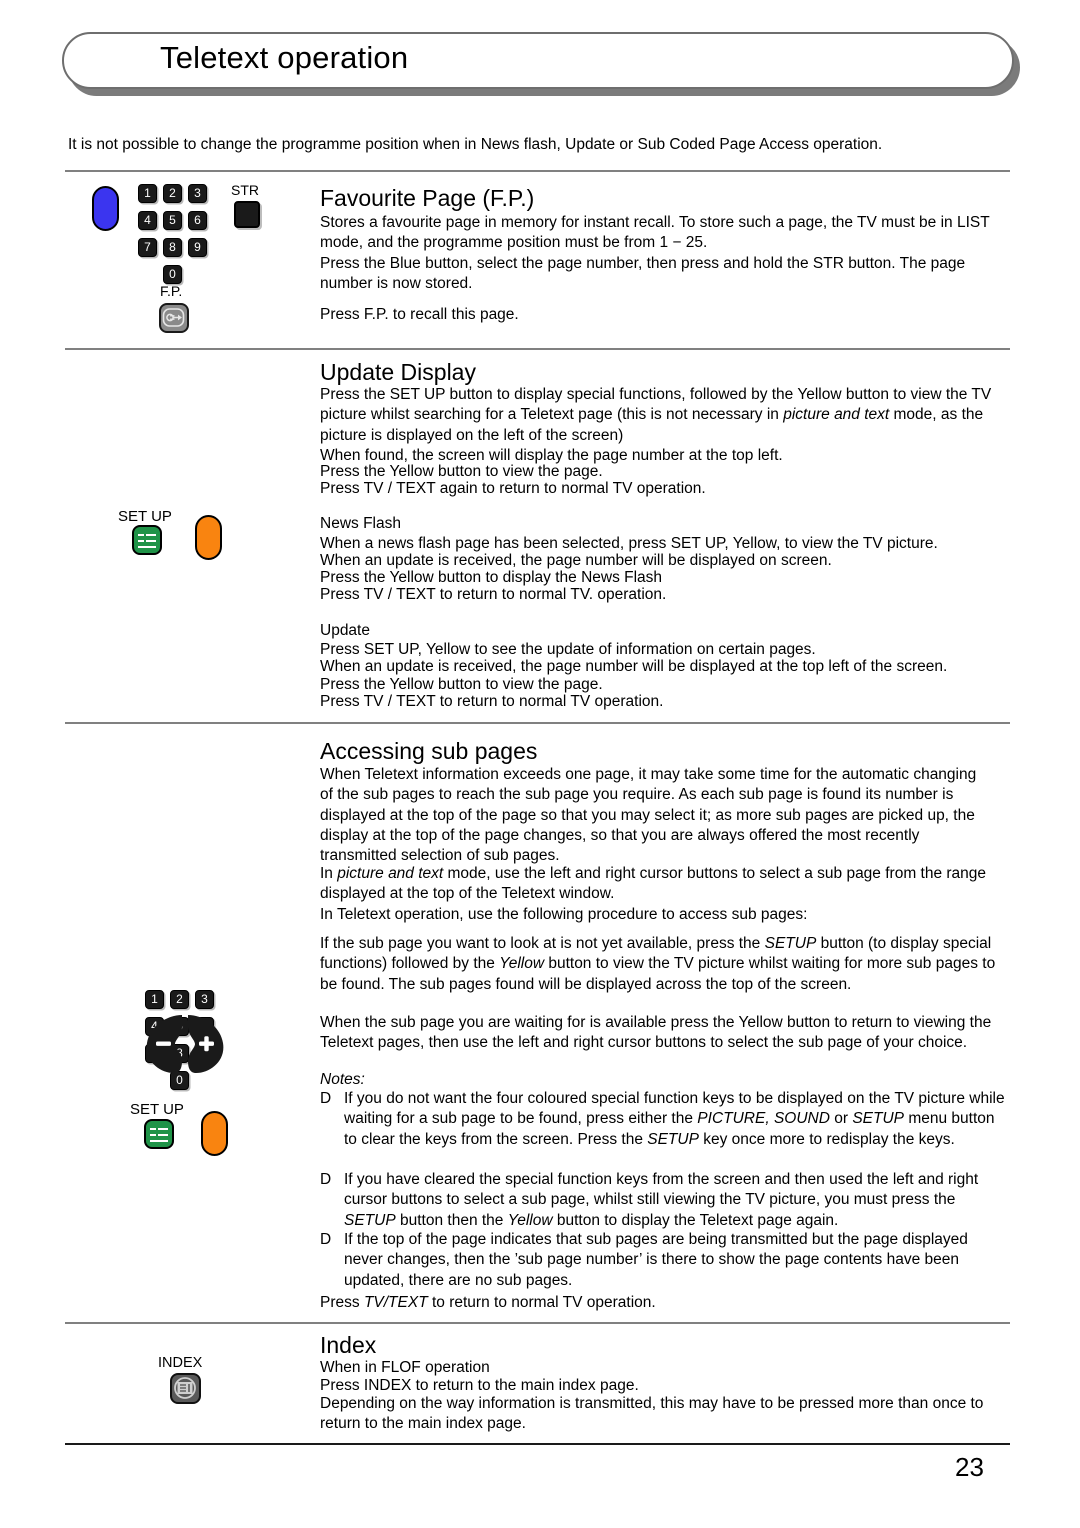 The width and height of the screenshot is (1080, 1528). What do you see at coordinates (247, 214) in the screenshot?
I see `str-button-icon` at bounding box center [247, 214].